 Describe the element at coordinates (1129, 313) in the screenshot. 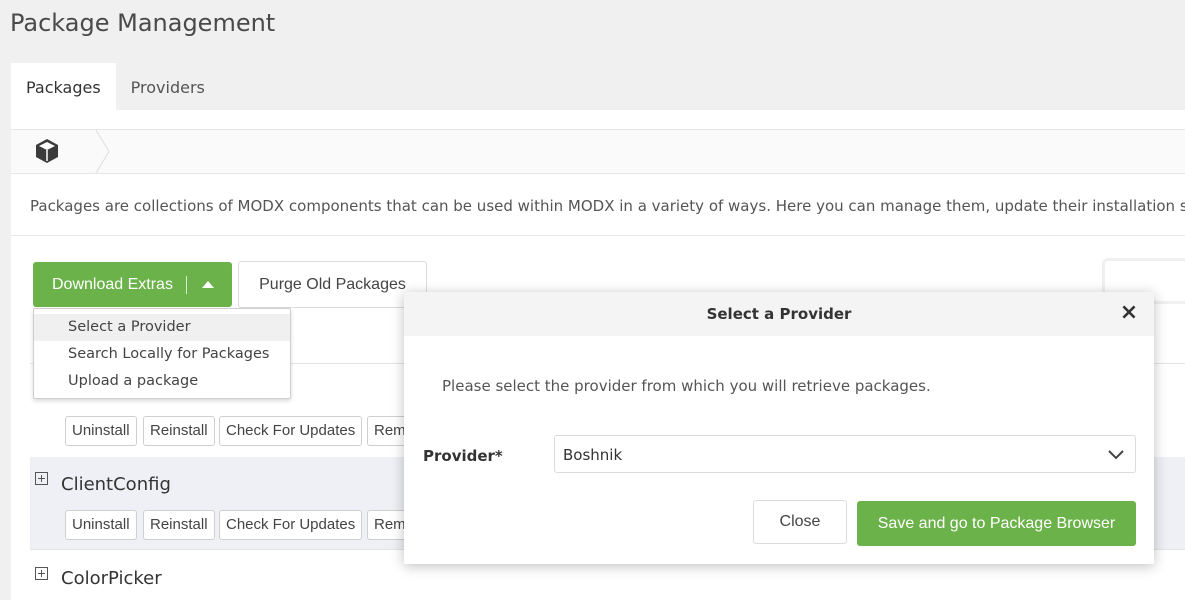

I see `close-icon: ×` at that location.